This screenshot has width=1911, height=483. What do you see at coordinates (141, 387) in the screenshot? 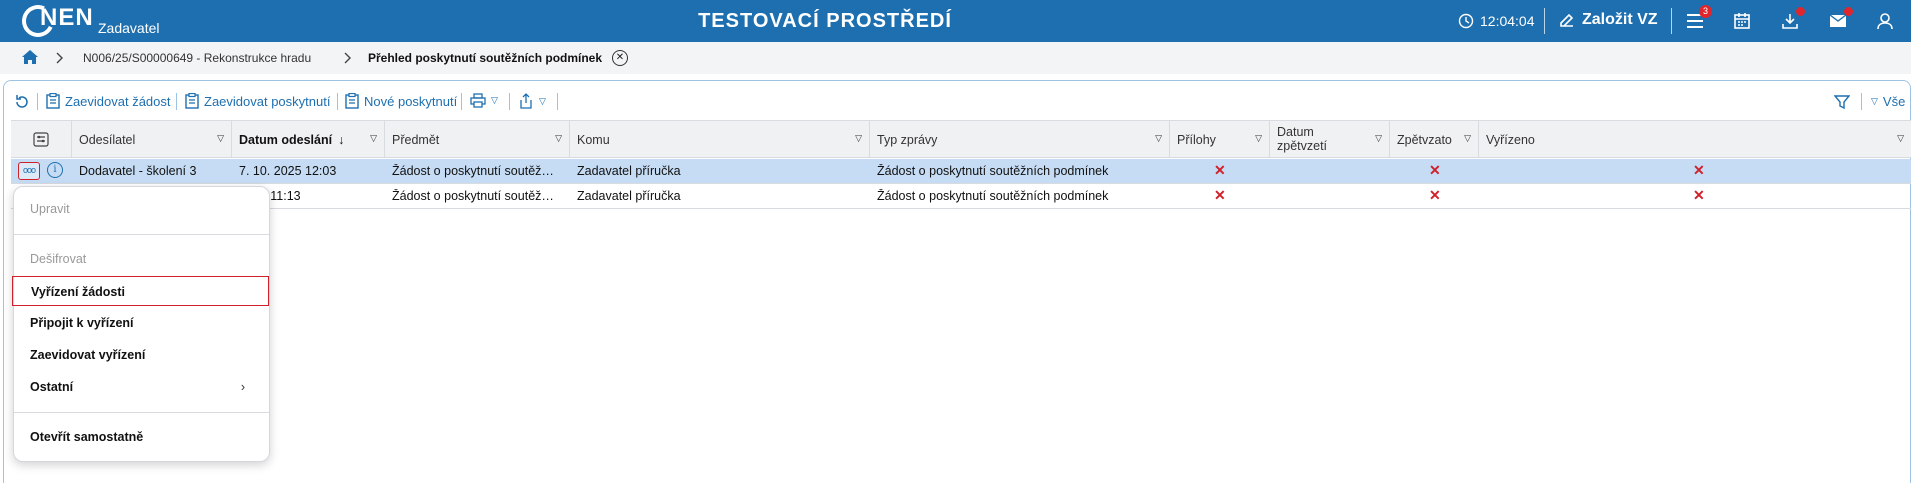
I see `menu-item-other: Ostatní ›` at bounding box center [141, 387].